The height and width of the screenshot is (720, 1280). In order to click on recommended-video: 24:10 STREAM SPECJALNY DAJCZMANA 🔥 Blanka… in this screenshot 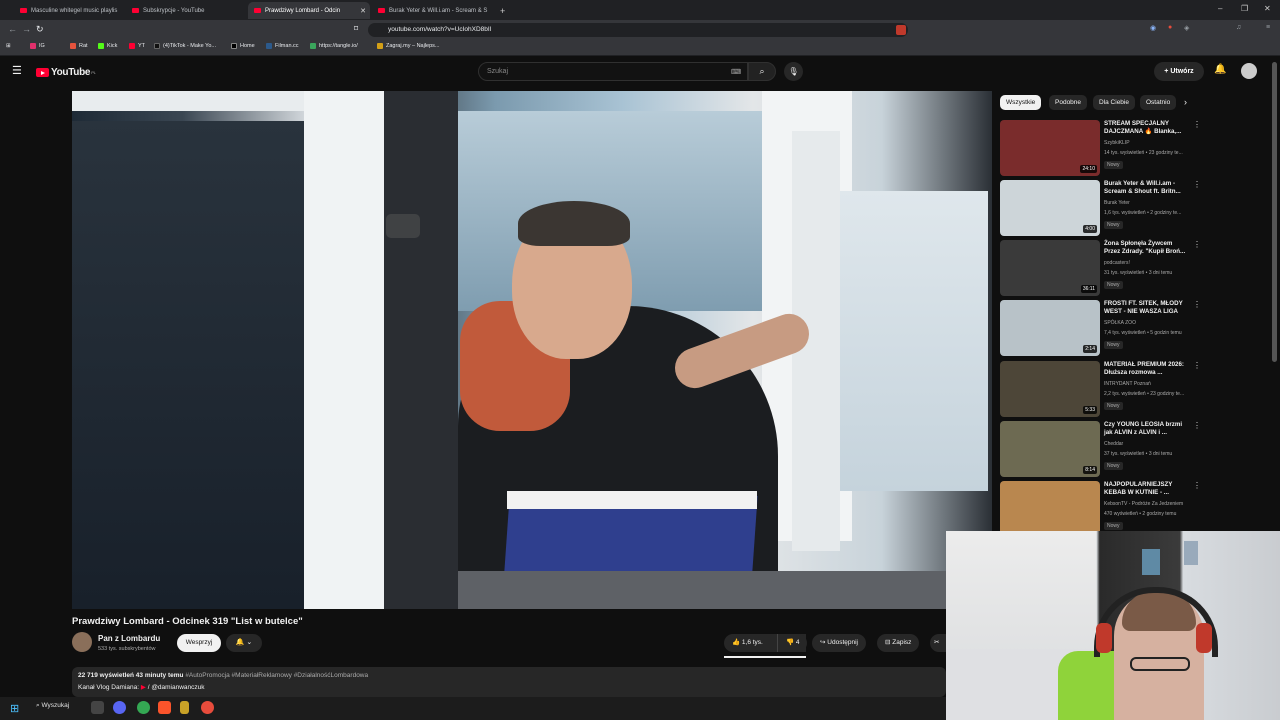, I will do `click(1100, 149)`.